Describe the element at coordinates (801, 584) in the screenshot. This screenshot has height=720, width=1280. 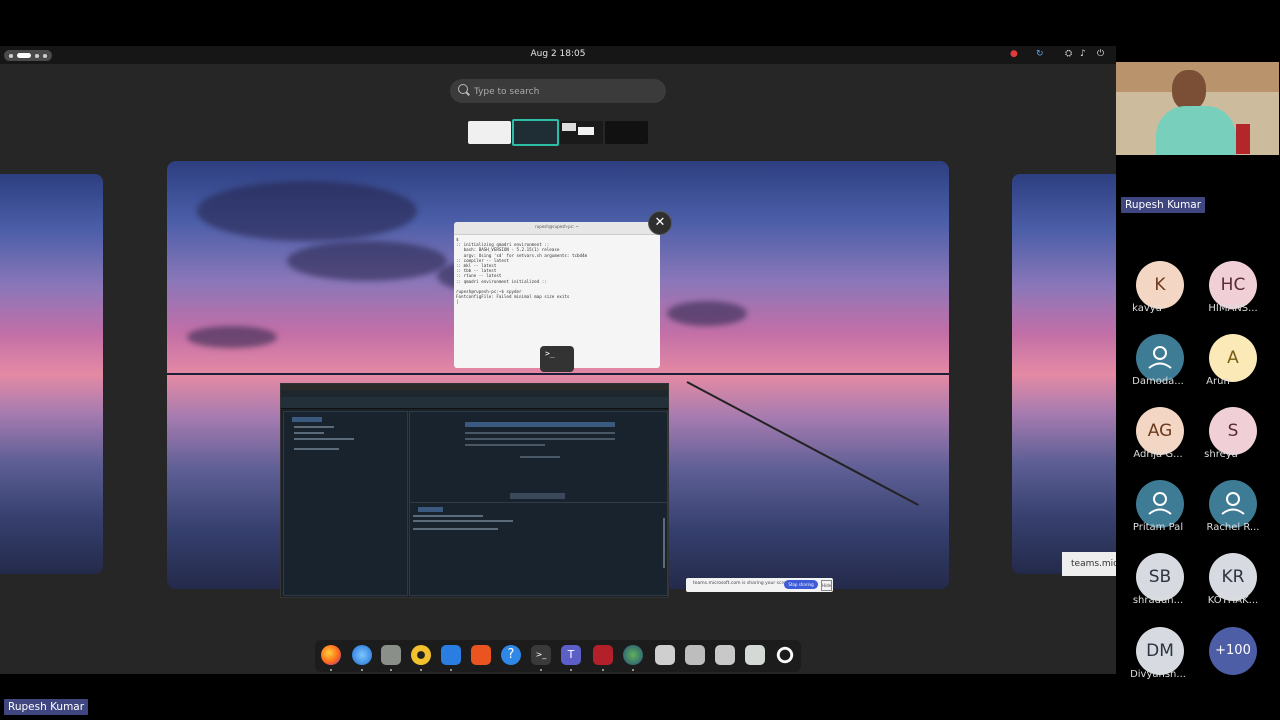
I see `stop-sharing-button: Stop sharing` at that location.